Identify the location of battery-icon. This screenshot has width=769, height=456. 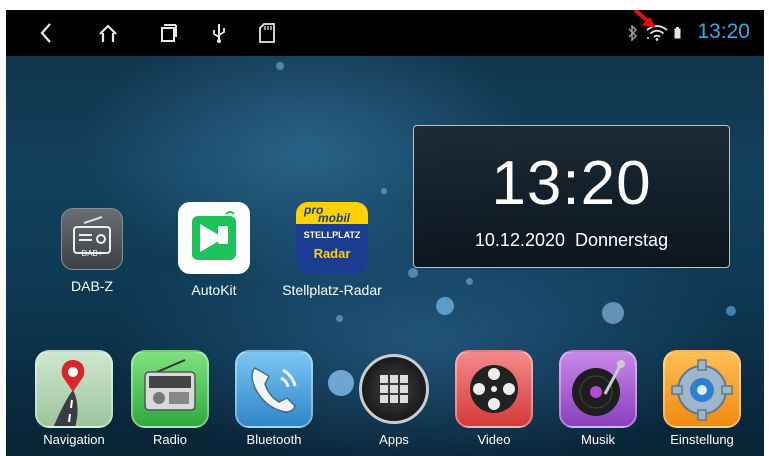
(677, 33).